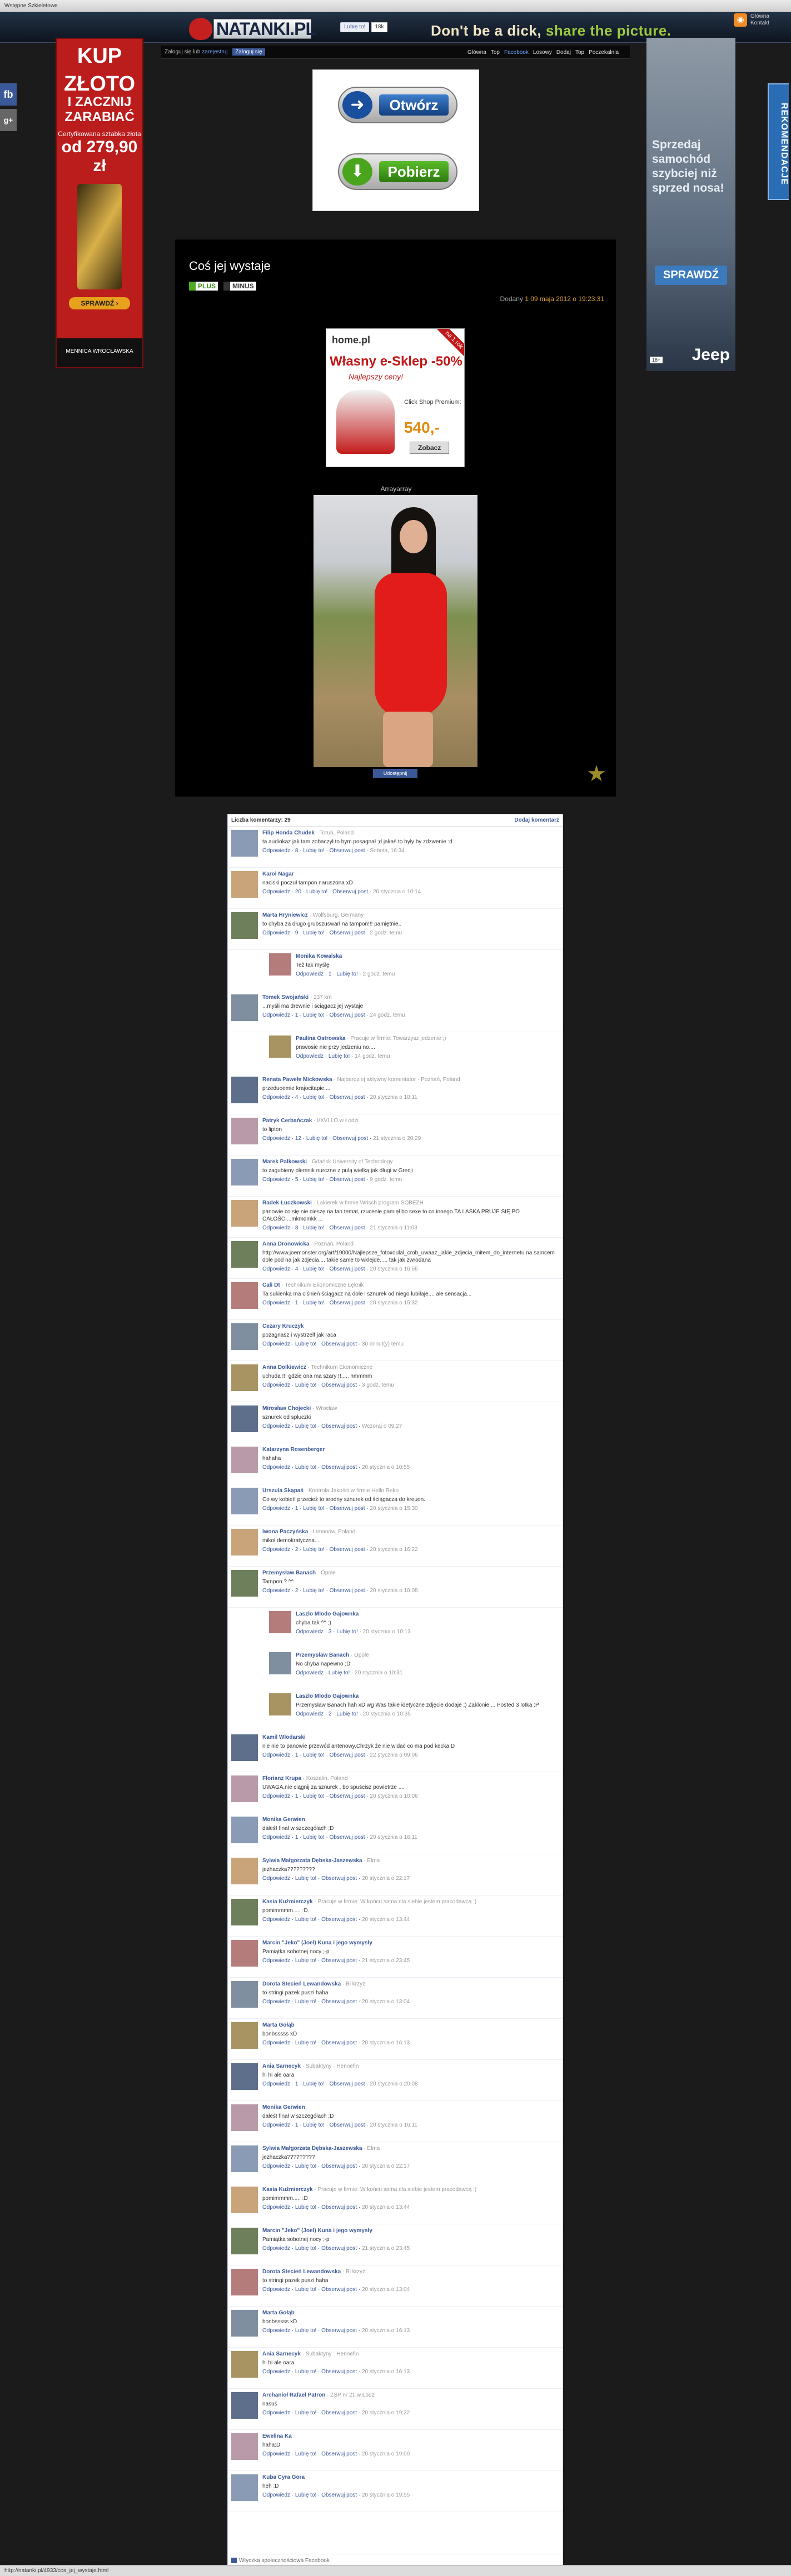 This screenshot has height=2576, width=791. I want to click on facebook-icon: fb, so click(8, 95).